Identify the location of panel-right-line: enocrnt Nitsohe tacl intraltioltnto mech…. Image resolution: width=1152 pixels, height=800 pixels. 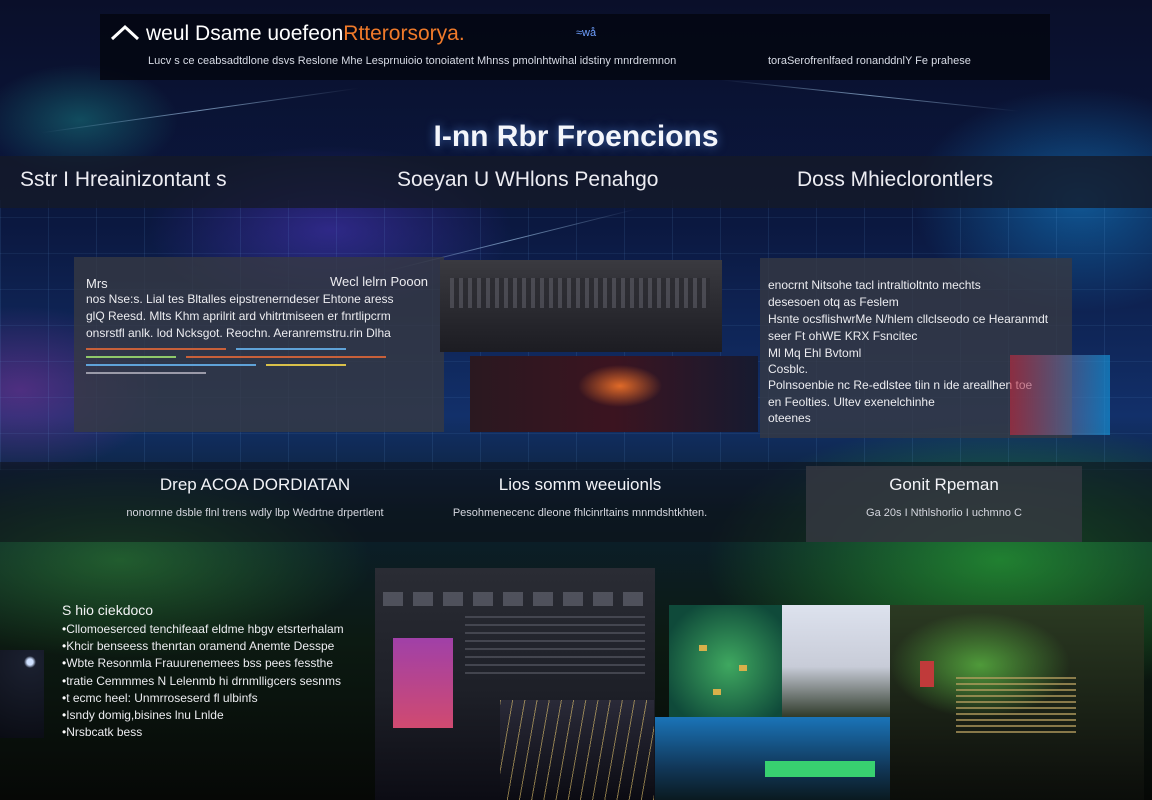
(874, 285).